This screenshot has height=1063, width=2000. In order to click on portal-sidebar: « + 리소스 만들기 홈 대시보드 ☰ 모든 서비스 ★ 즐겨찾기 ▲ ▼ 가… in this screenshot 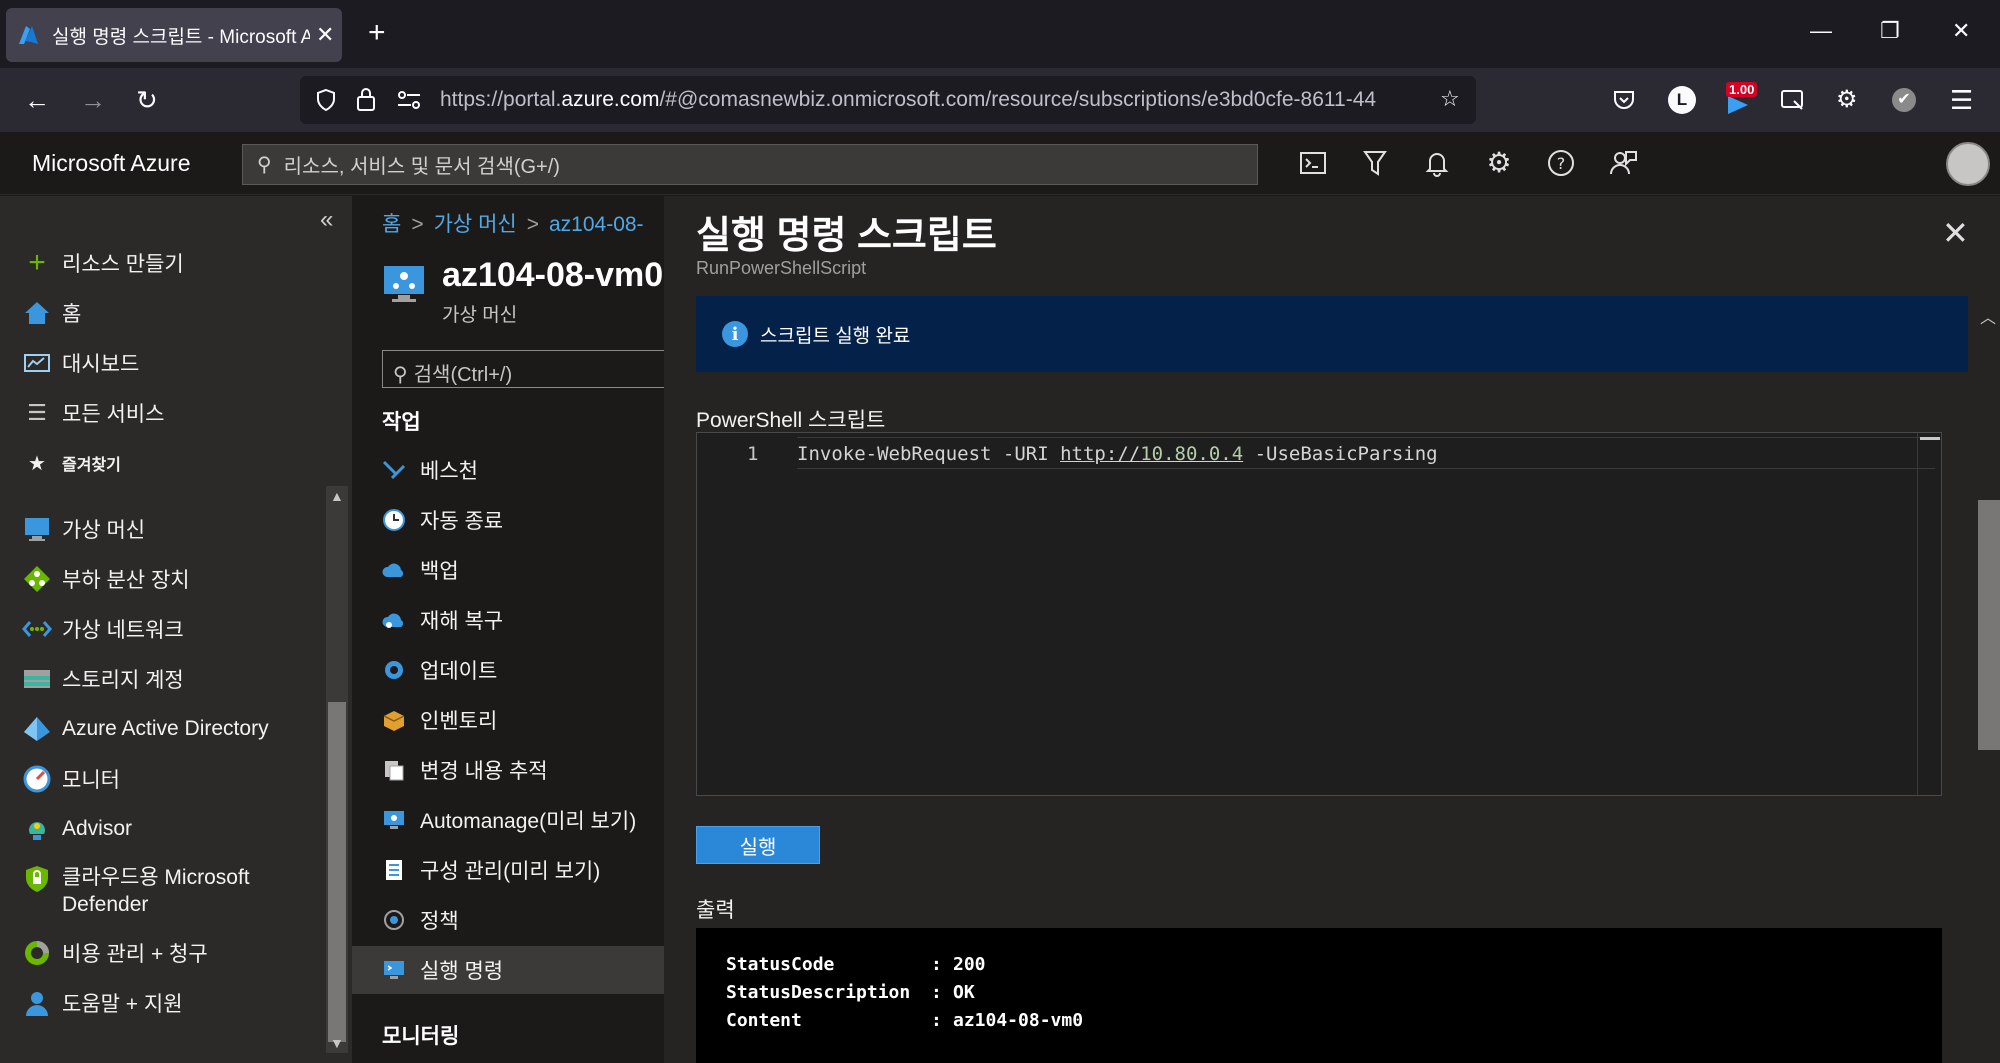, I will do `click(176, 629)`.